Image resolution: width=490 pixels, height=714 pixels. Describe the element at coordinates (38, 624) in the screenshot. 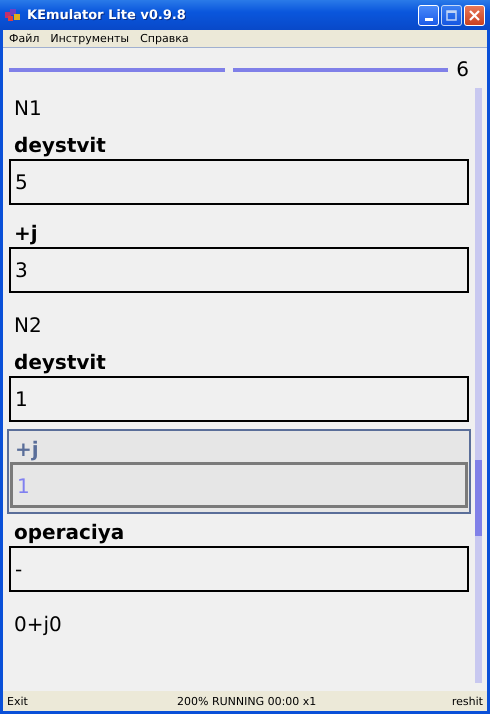

I see `item-text: 0+j0` at that location.